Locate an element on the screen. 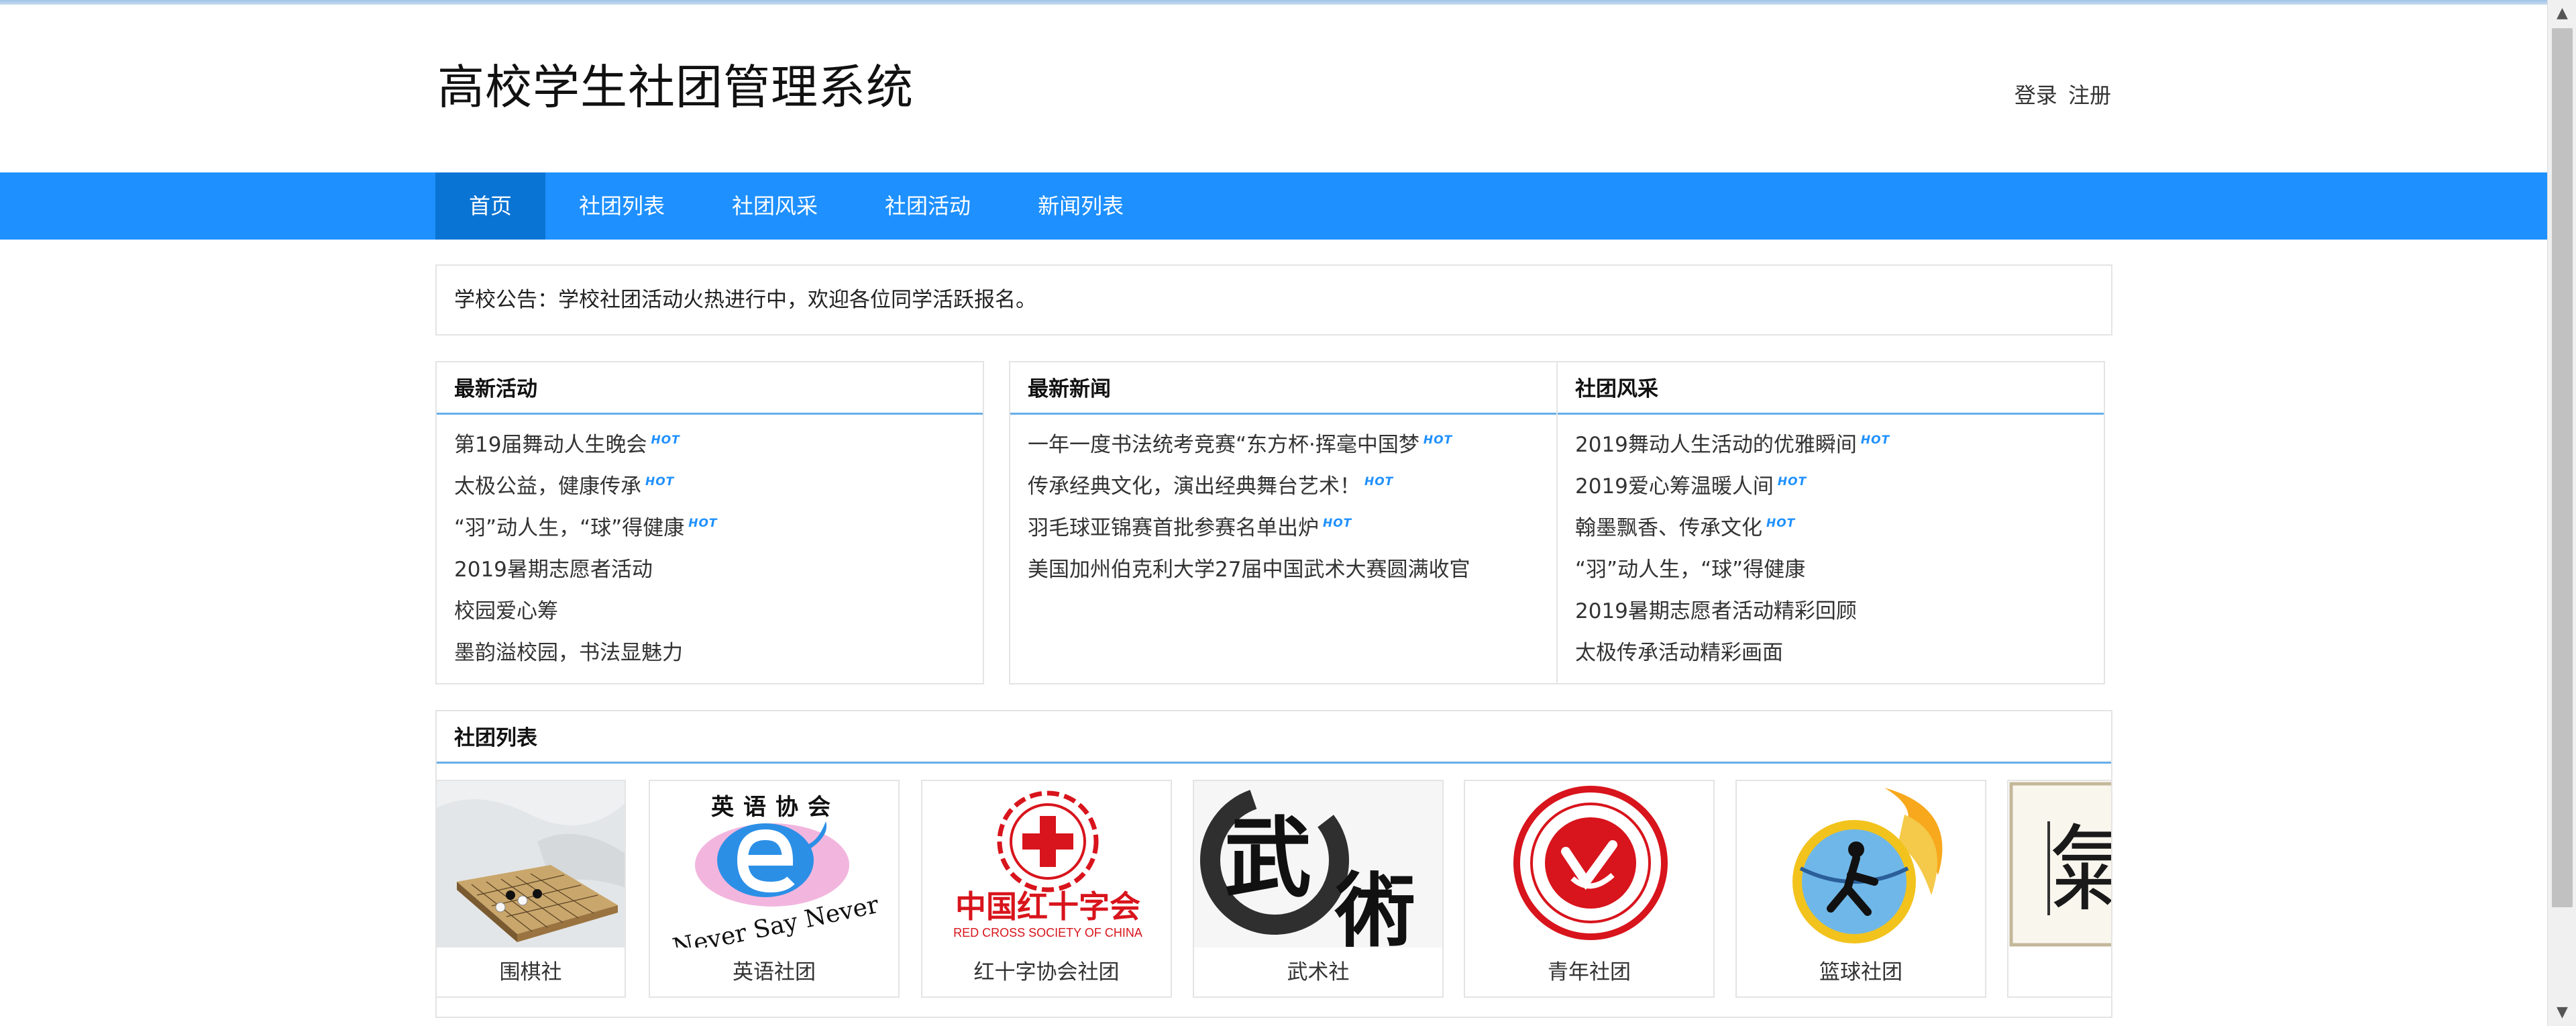 This screenshot has width=2576, height=1026. scroll-down-arrow-icon: ▼ is located at coordinates (2562, 1012).